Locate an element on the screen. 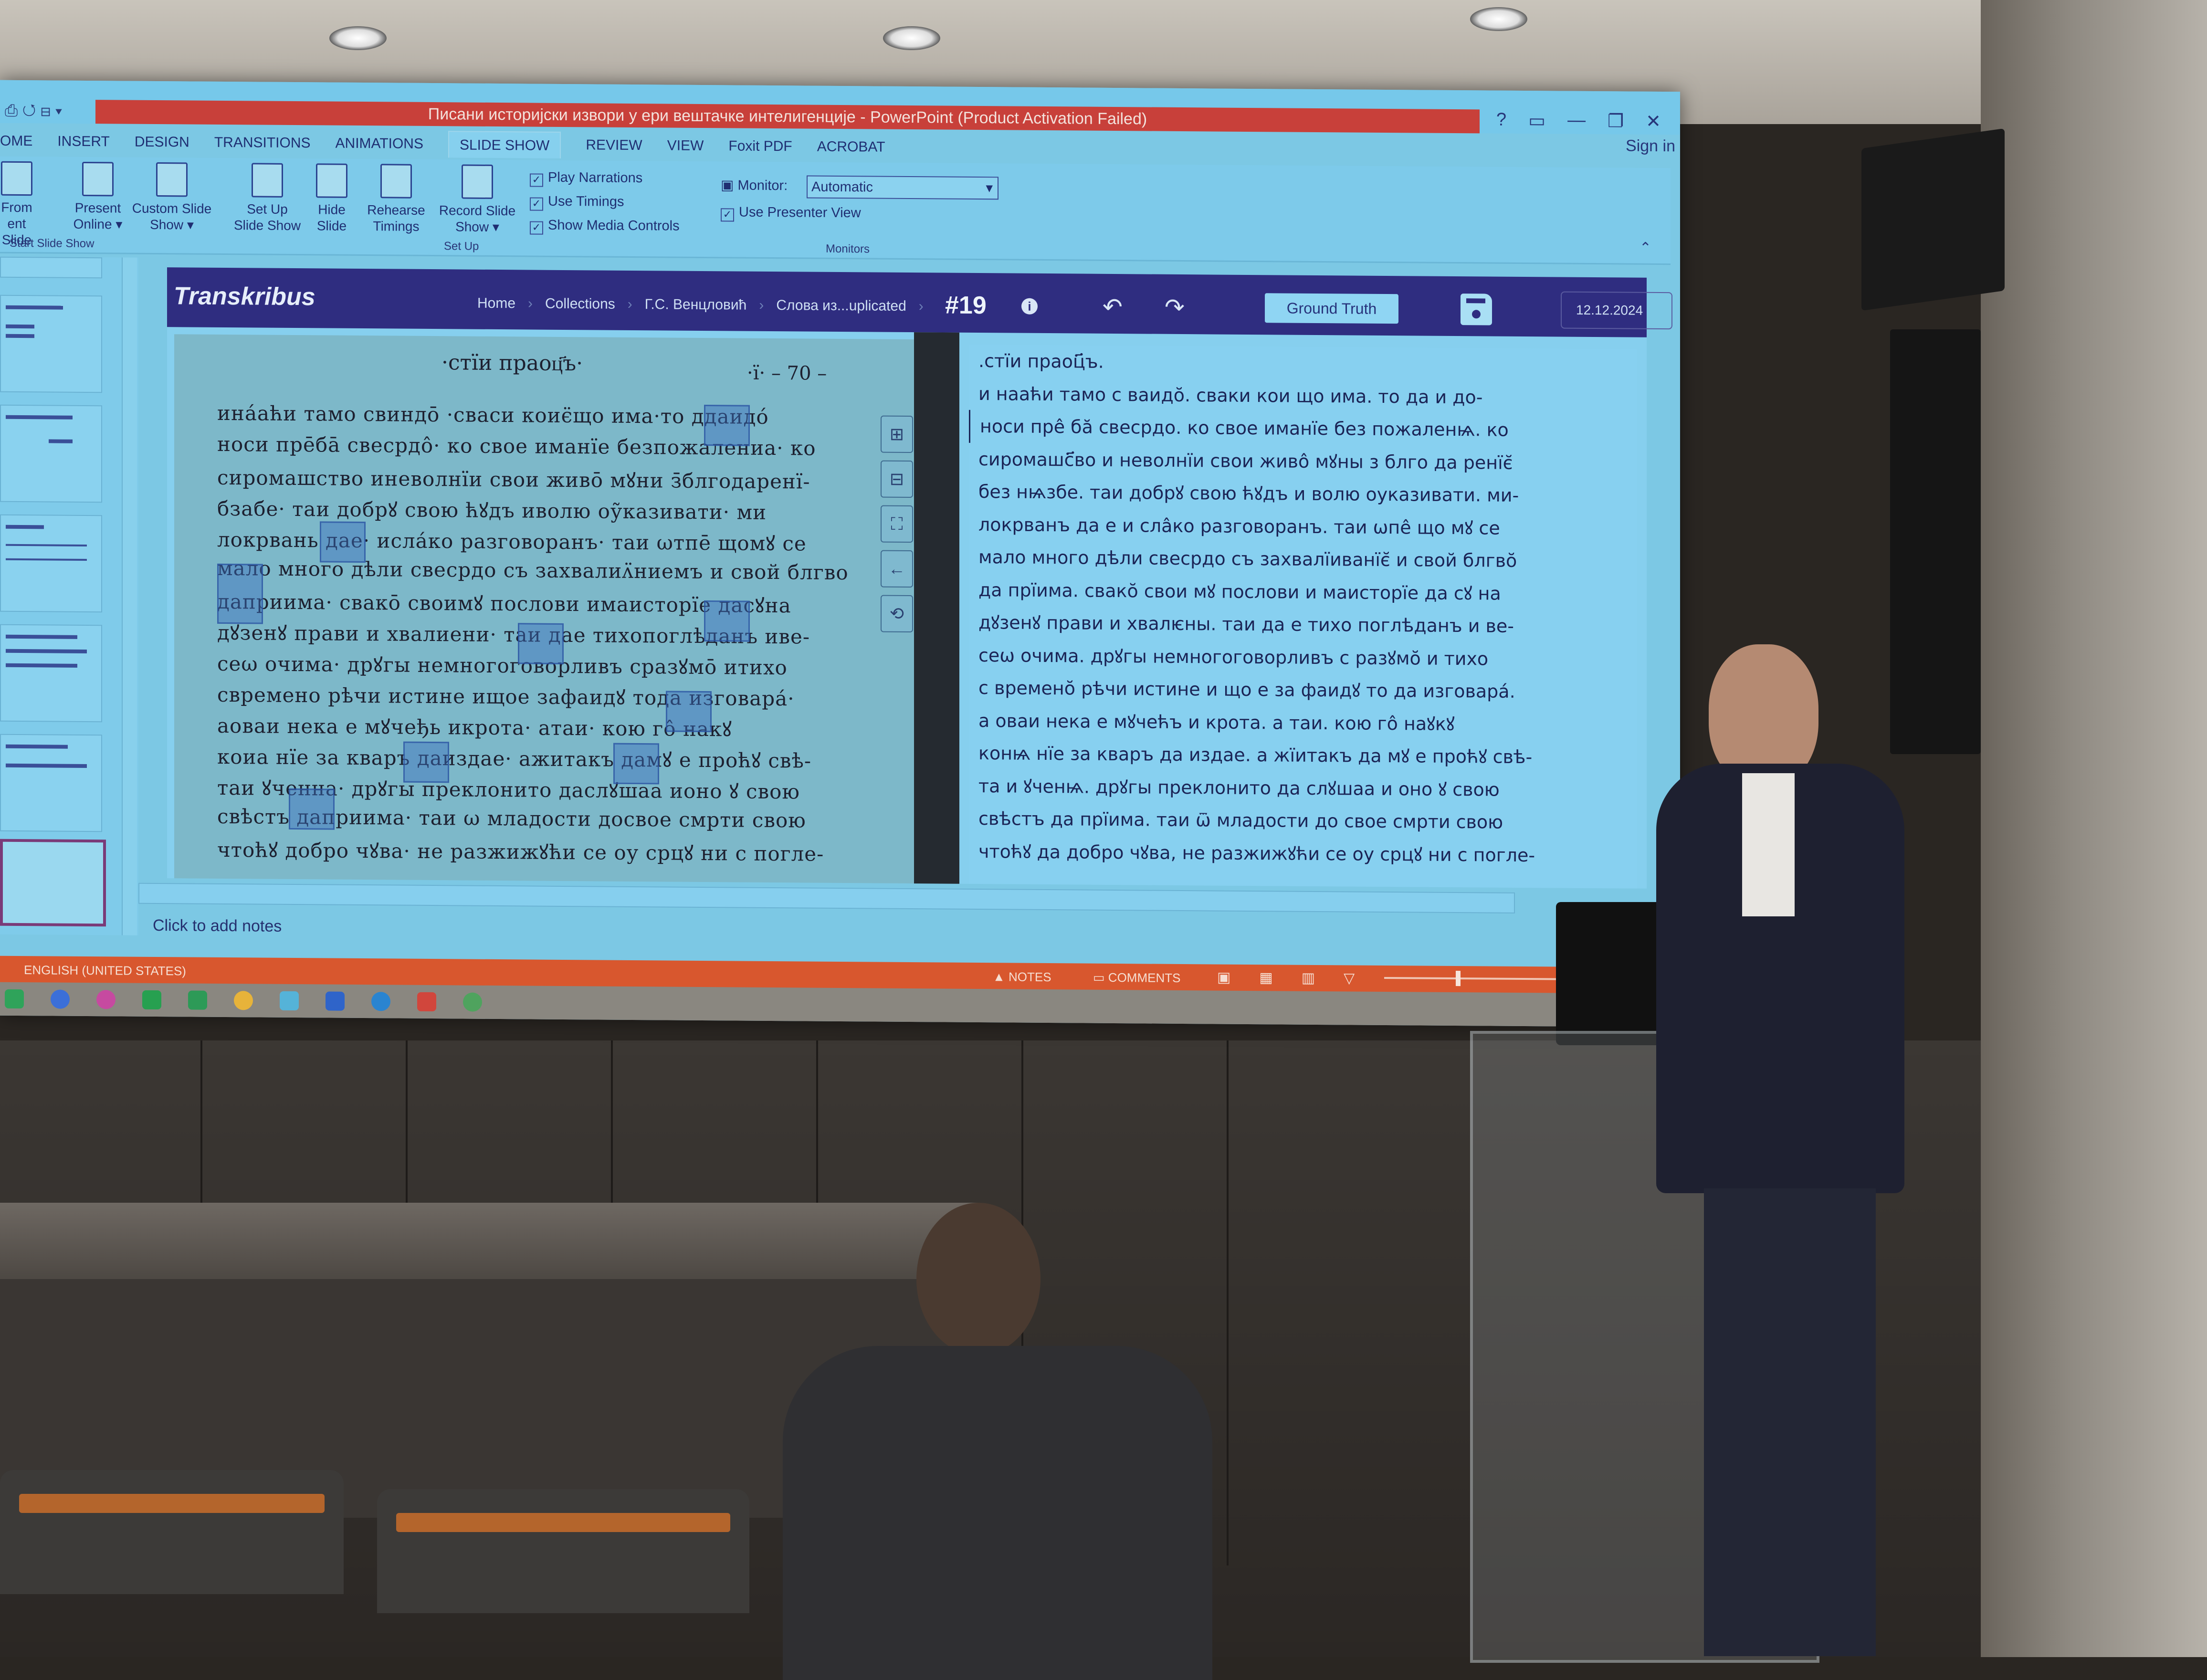 This screenshot has width=2207, height=1680. restore-icon: ❐ is located at coordinates (1616, 121).